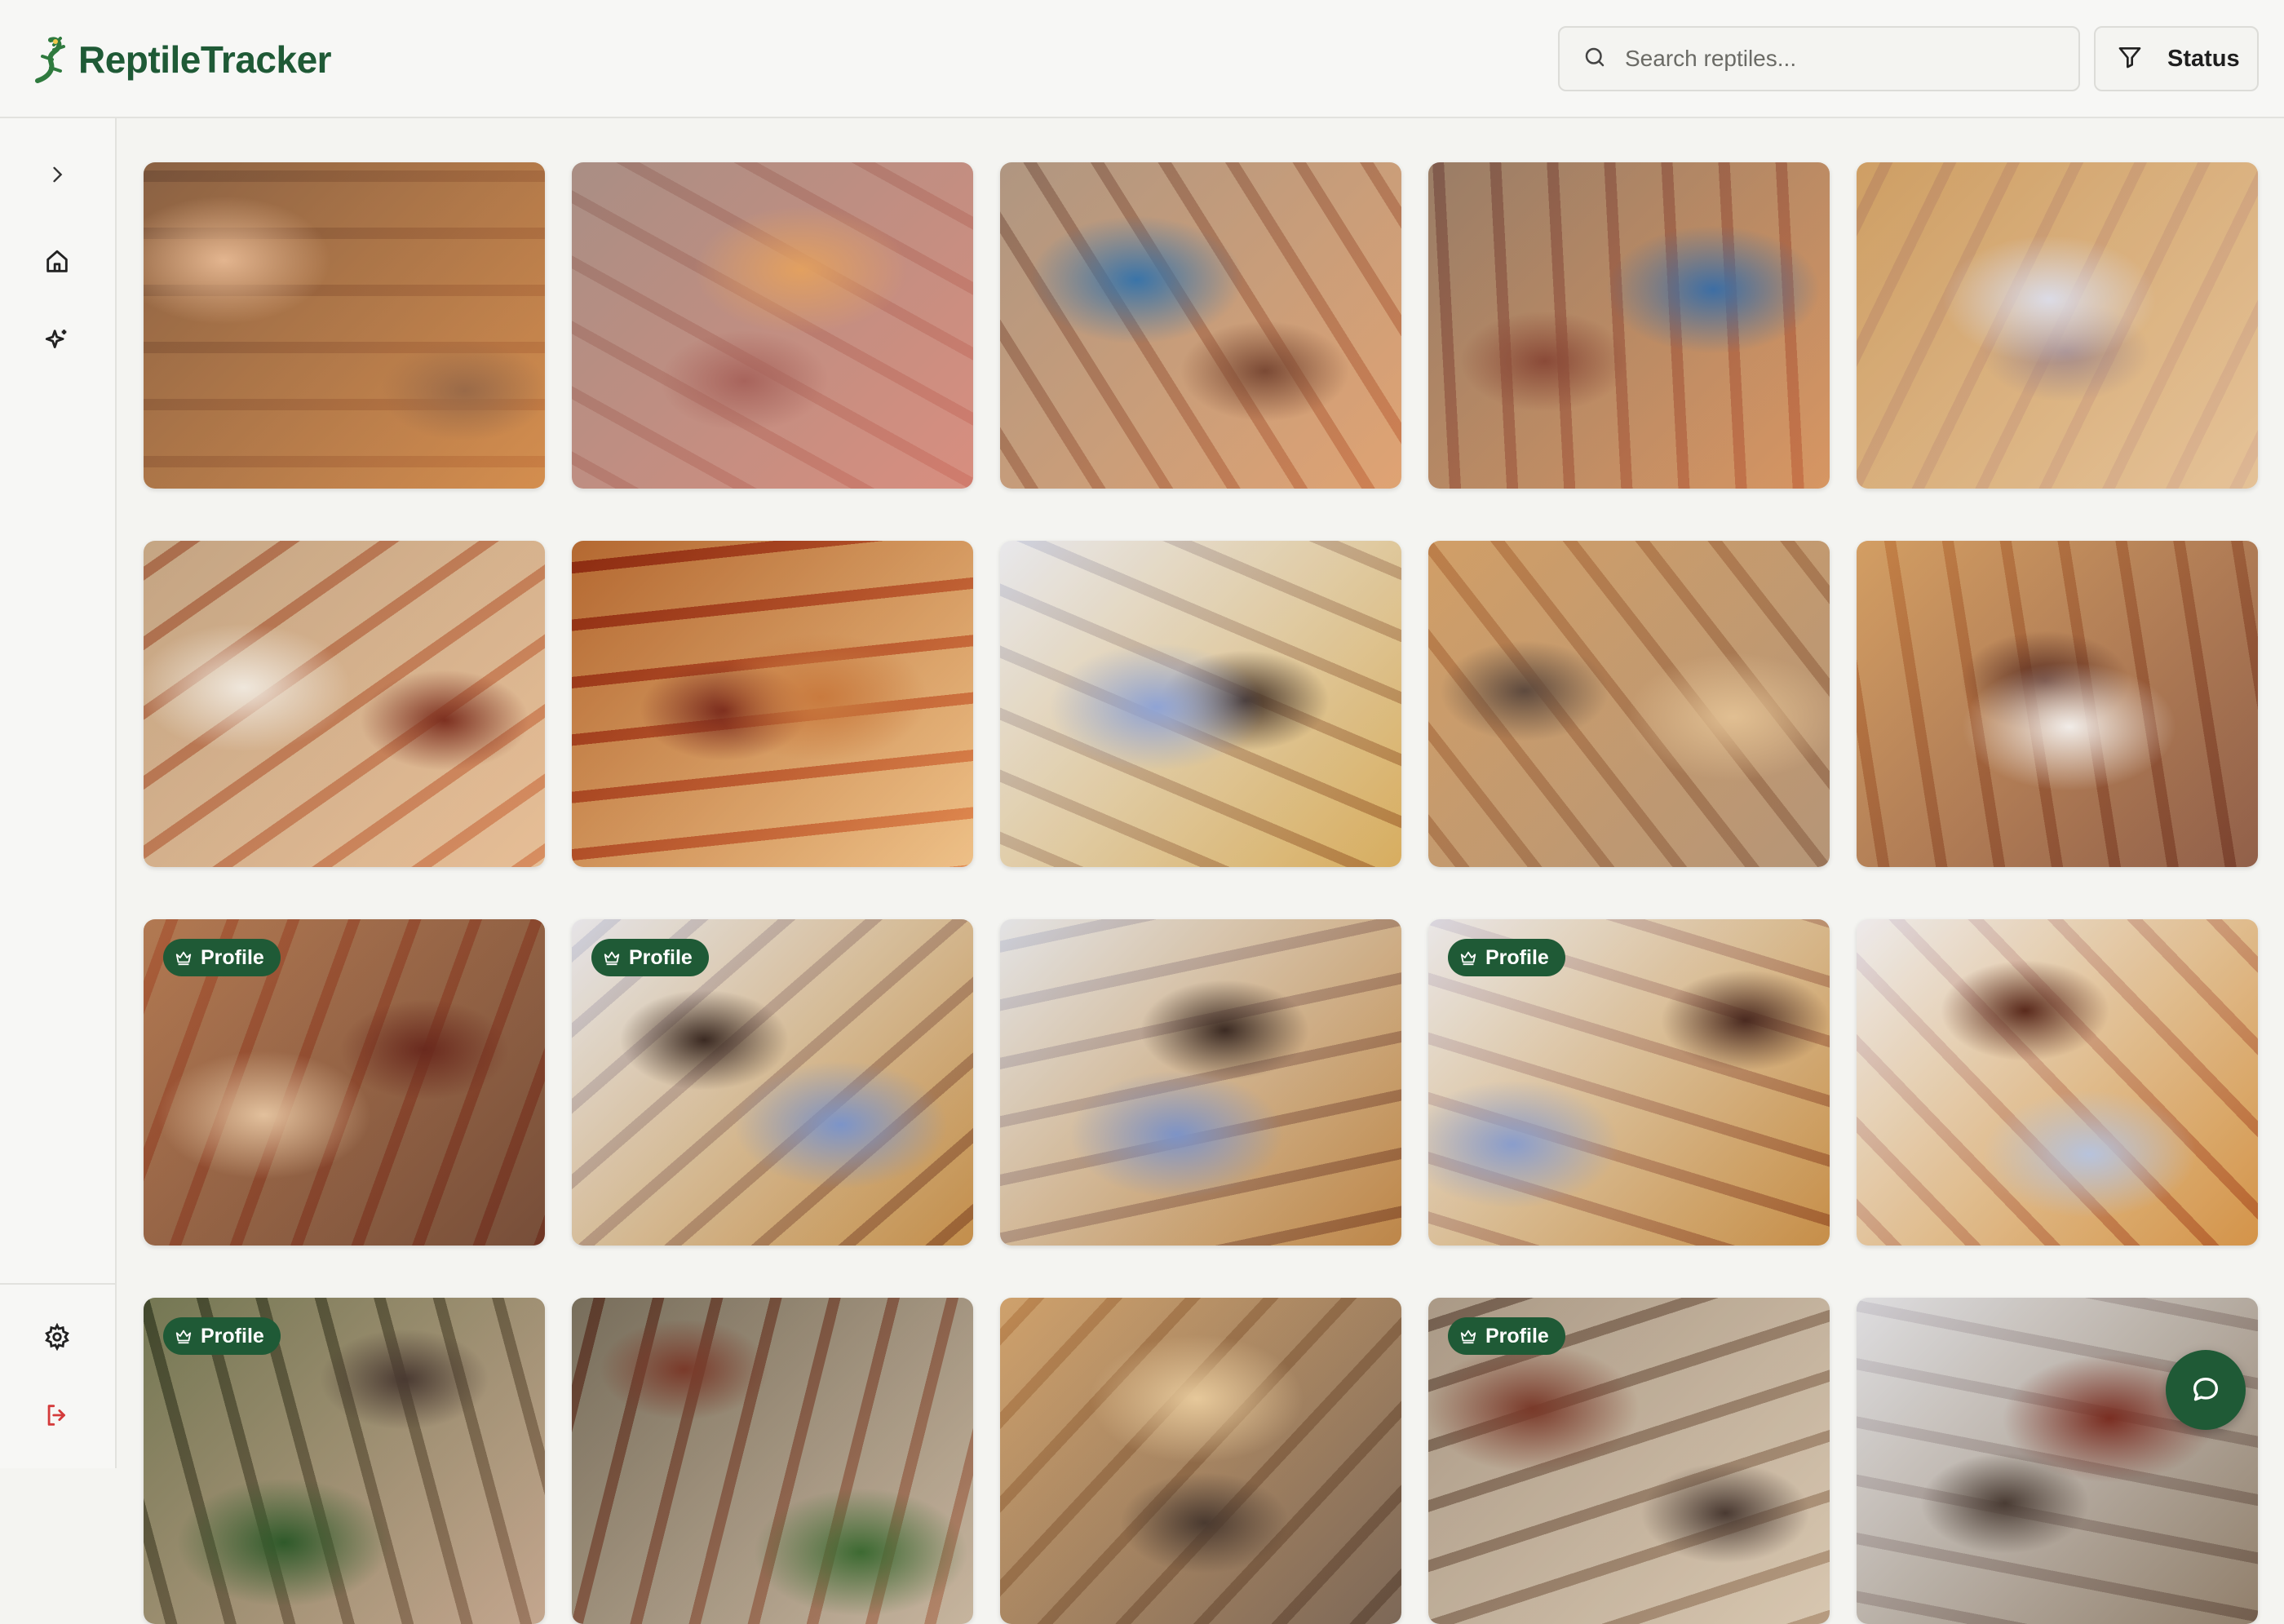 The image size is (2284, 1624). I want to click on sidebar-expand-button, so click(58, 174).